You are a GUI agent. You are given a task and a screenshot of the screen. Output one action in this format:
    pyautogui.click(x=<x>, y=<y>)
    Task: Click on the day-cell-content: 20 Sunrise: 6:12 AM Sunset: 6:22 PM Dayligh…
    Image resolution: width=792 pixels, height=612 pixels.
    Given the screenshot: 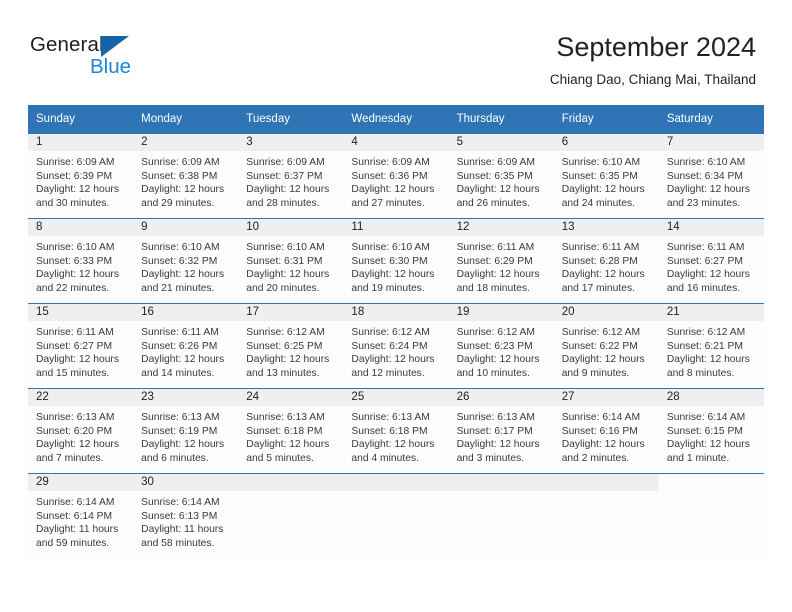 What is the action you would take?
    pyautogui.click(x=606, y=346)
    